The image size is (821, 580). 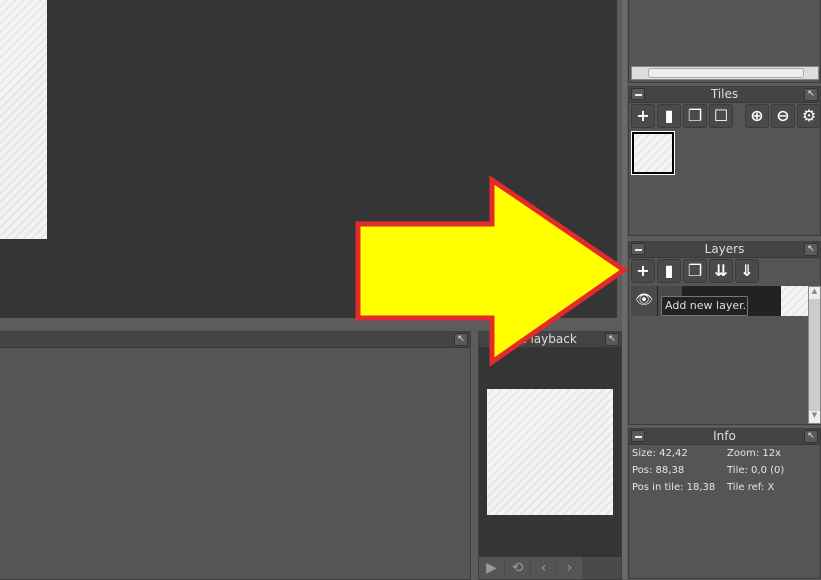 I want to click on annotation-arrow, so click(x=492, y=271).